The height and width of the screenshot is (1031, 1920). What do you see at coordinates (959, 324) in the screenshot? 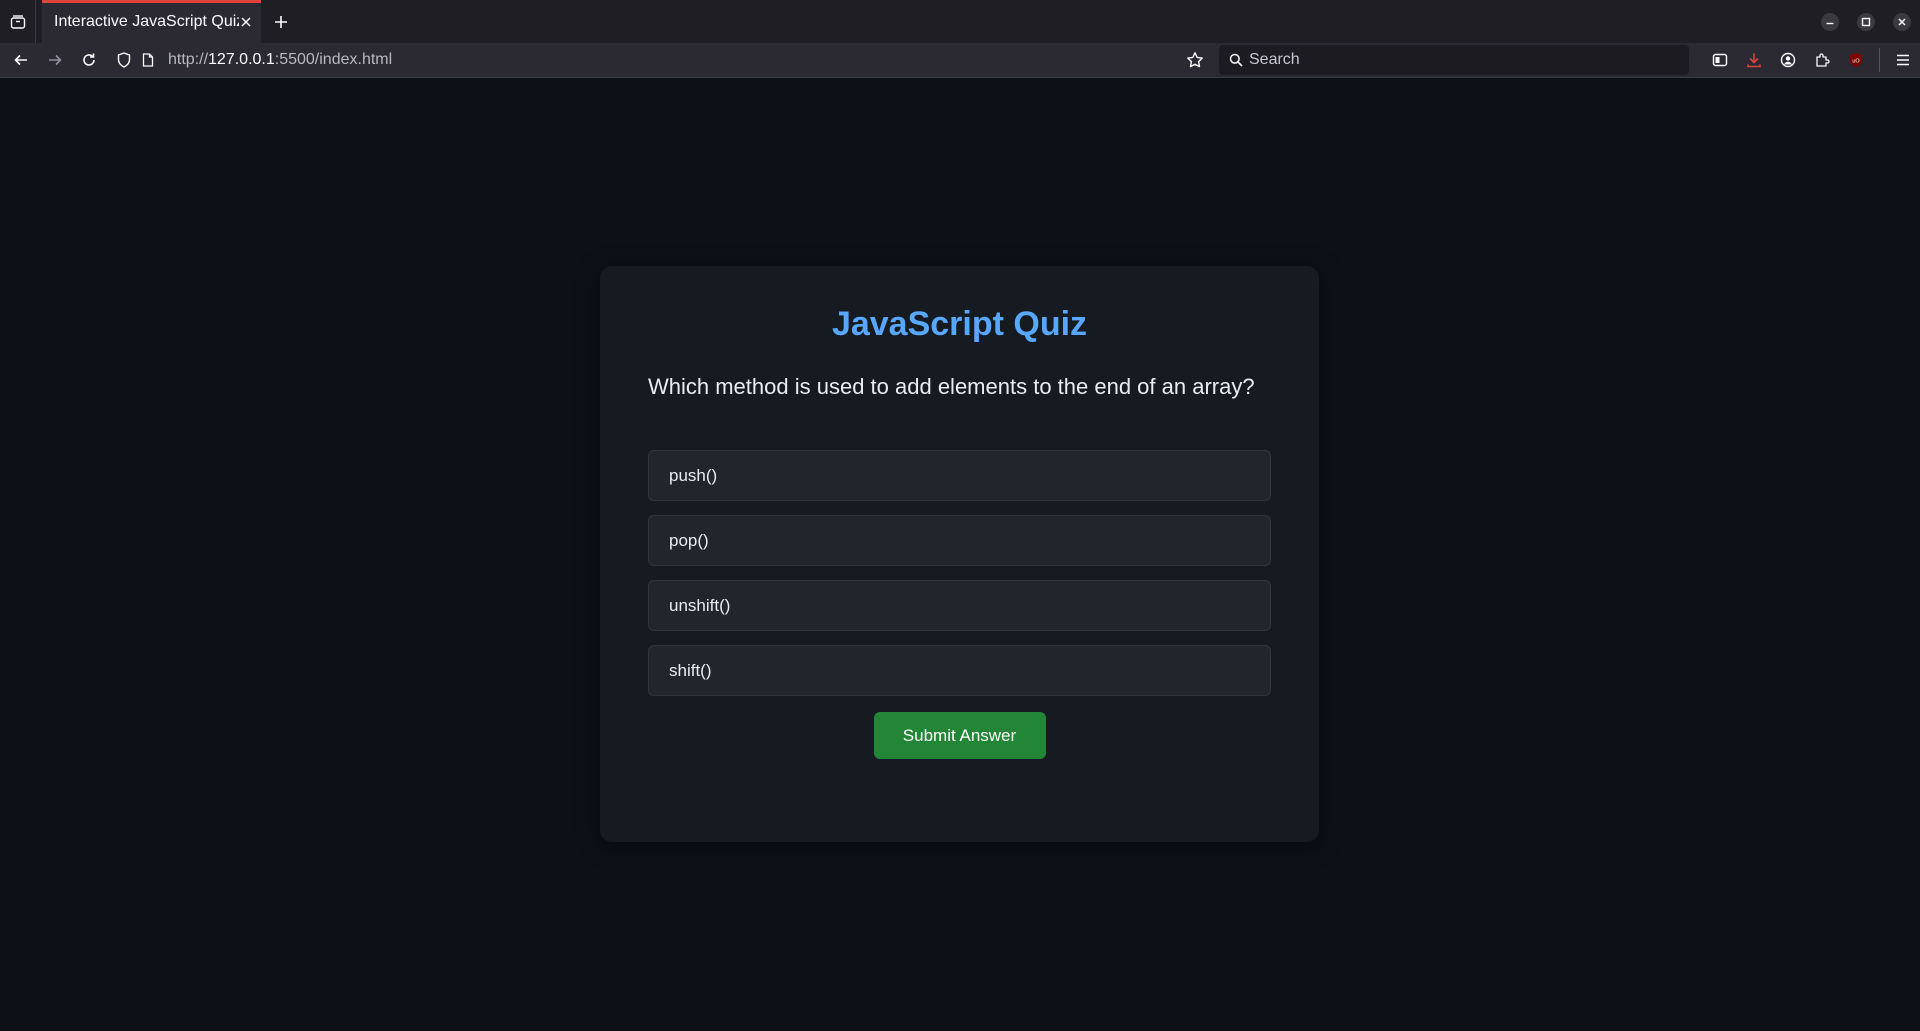
I see `quiz-title: JavaScript Quiz` at bounding box center [959, 324].